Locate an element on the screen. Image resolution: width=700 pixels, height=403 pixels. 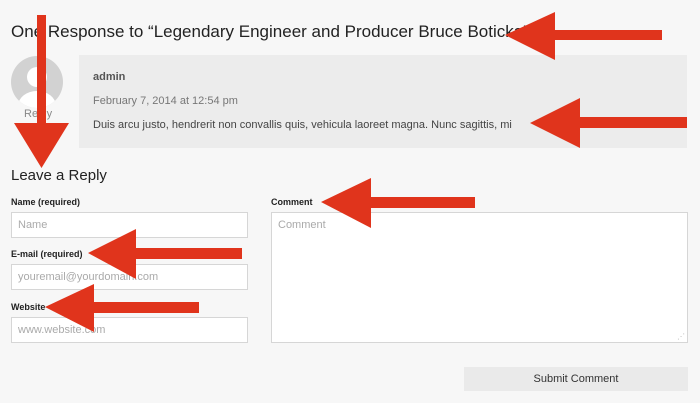
user-silhouette-icon is located at coordinates (37, 87).